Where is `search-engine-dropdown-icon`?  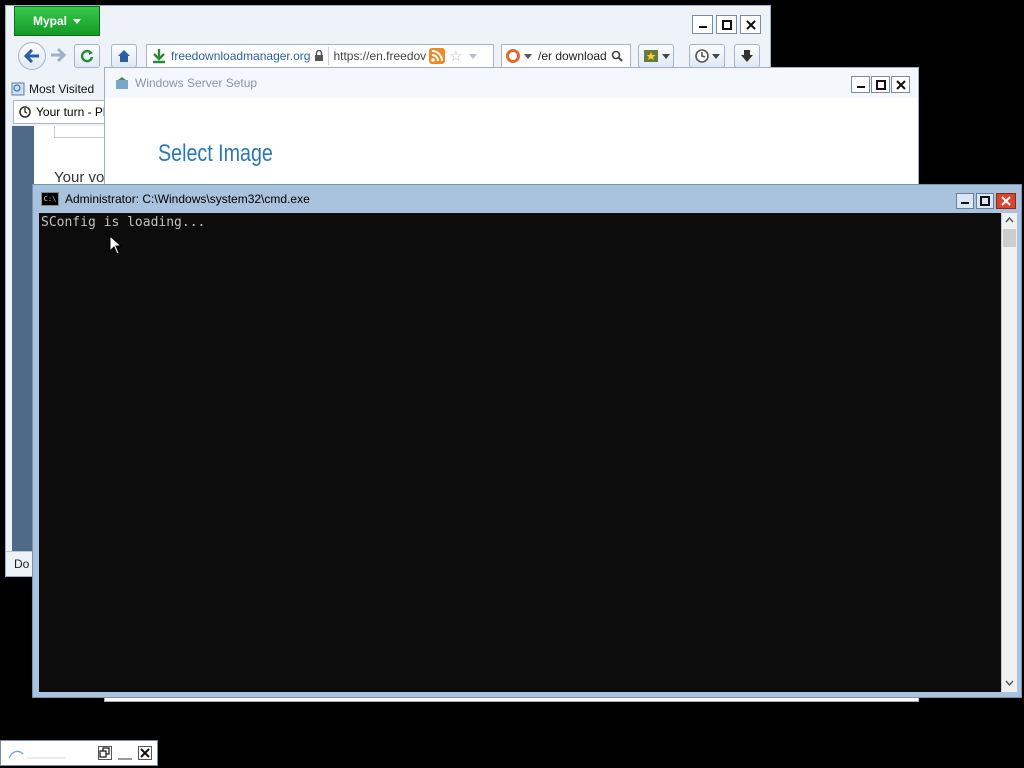 search-engine-dropdown-icon is located at coordinates (528, 56).